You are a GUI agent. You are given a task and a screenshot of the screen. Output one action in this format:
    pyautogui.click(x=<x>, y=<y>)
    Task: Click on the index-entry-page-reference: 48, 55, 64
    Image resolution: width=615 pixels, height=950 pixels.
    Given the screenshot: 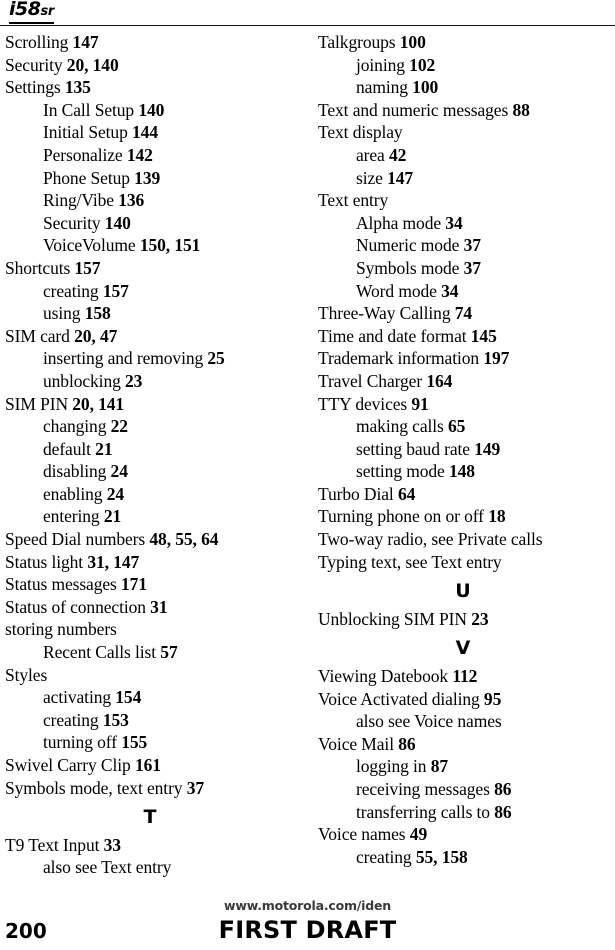 What is the action you would take?
    pyautogui.click(x=184, y=539)
    